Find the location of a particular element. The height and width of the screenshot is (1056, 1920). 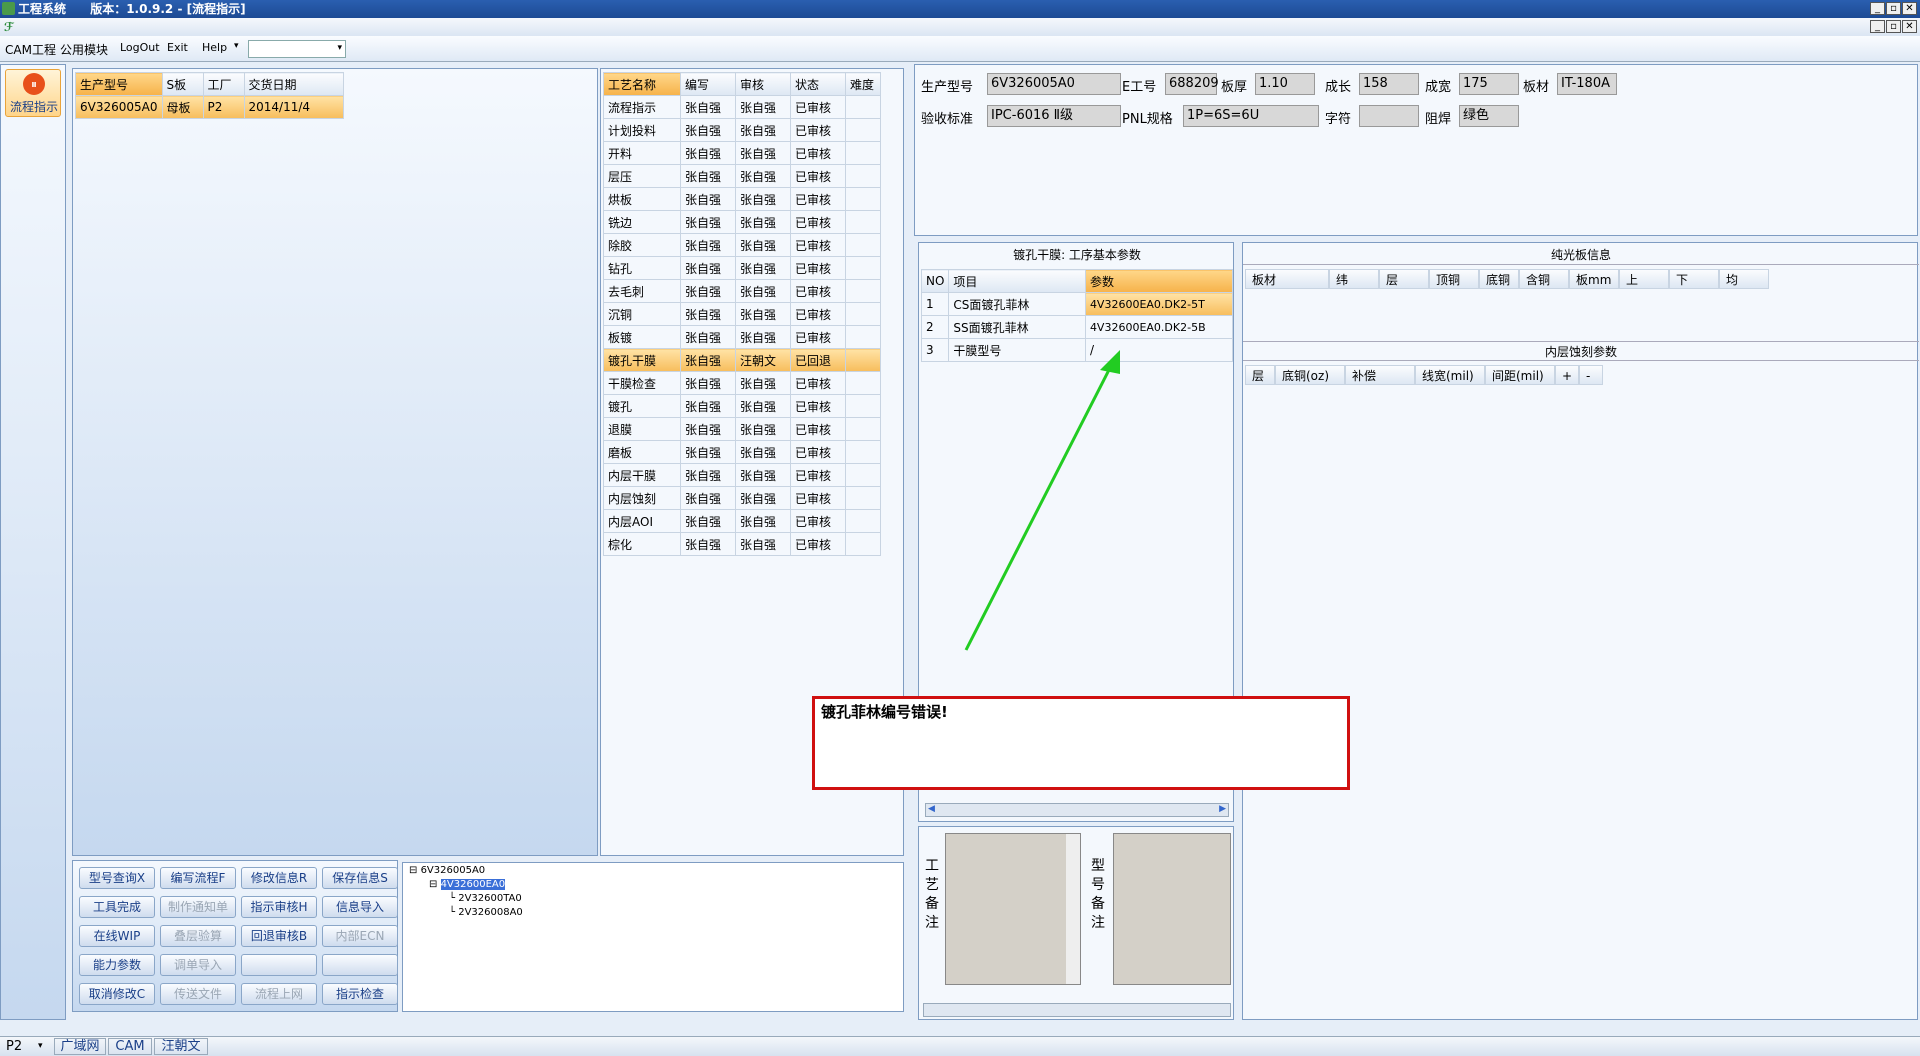

action-button: 信息导入 is located at coordinates (360, 907).